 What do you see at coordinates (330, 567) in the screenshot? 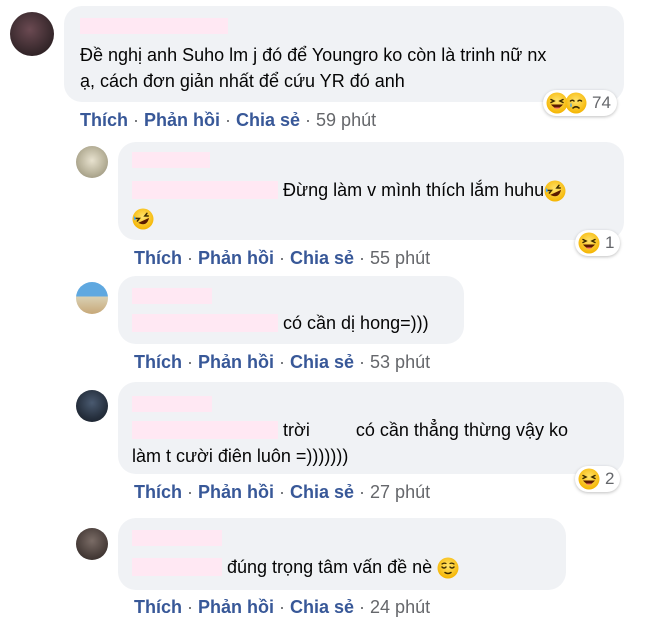
I see `comment-text: đúng trọng tâm vấn đề nè` at bounding box center [330, 567].